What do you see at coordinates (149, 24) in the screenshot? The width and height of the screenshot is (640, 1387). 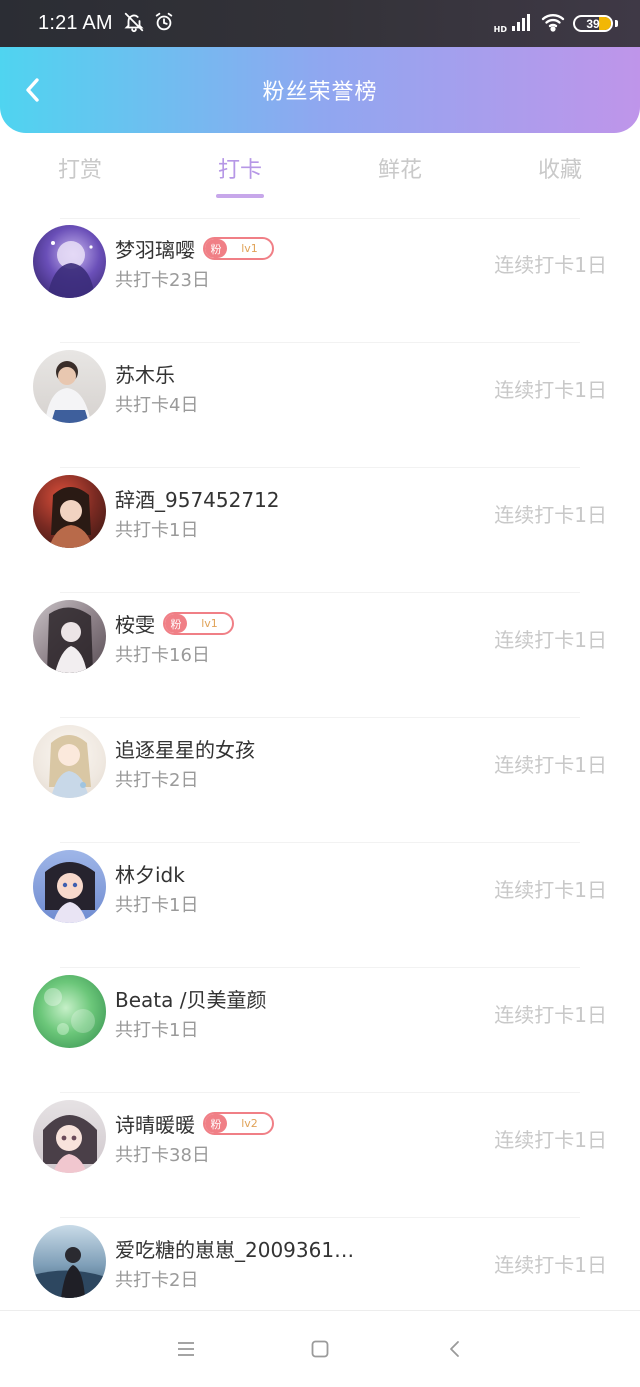 I see `status-left-icons` at bounding box center [149, 24].